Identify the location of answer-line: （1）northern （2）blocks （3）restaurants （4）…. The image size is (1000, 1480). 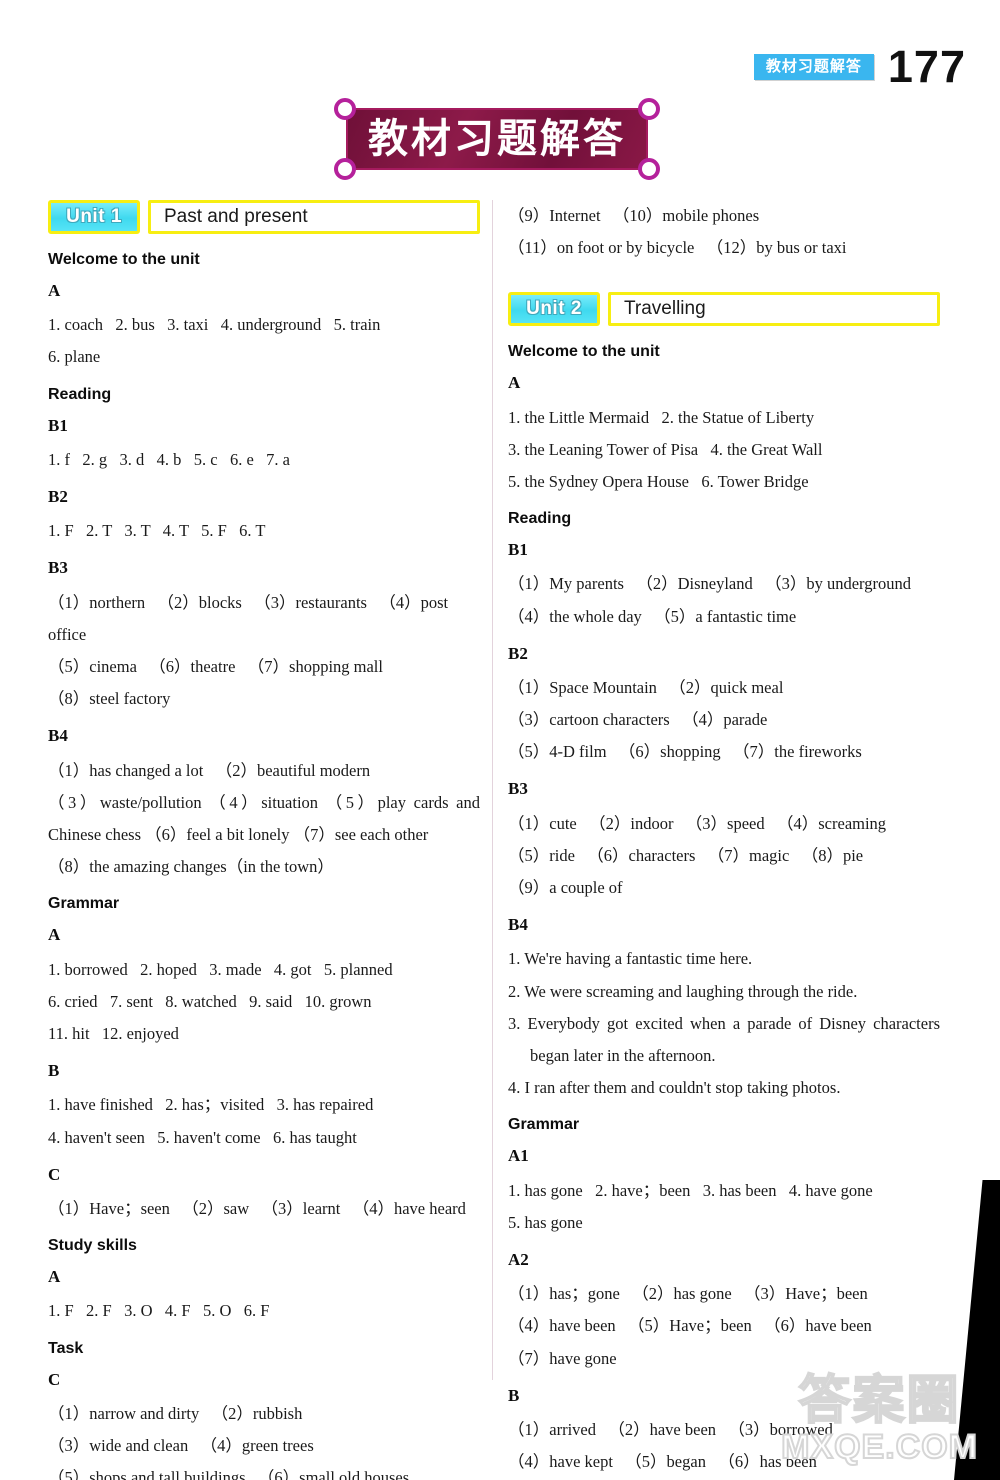
(250, 618).